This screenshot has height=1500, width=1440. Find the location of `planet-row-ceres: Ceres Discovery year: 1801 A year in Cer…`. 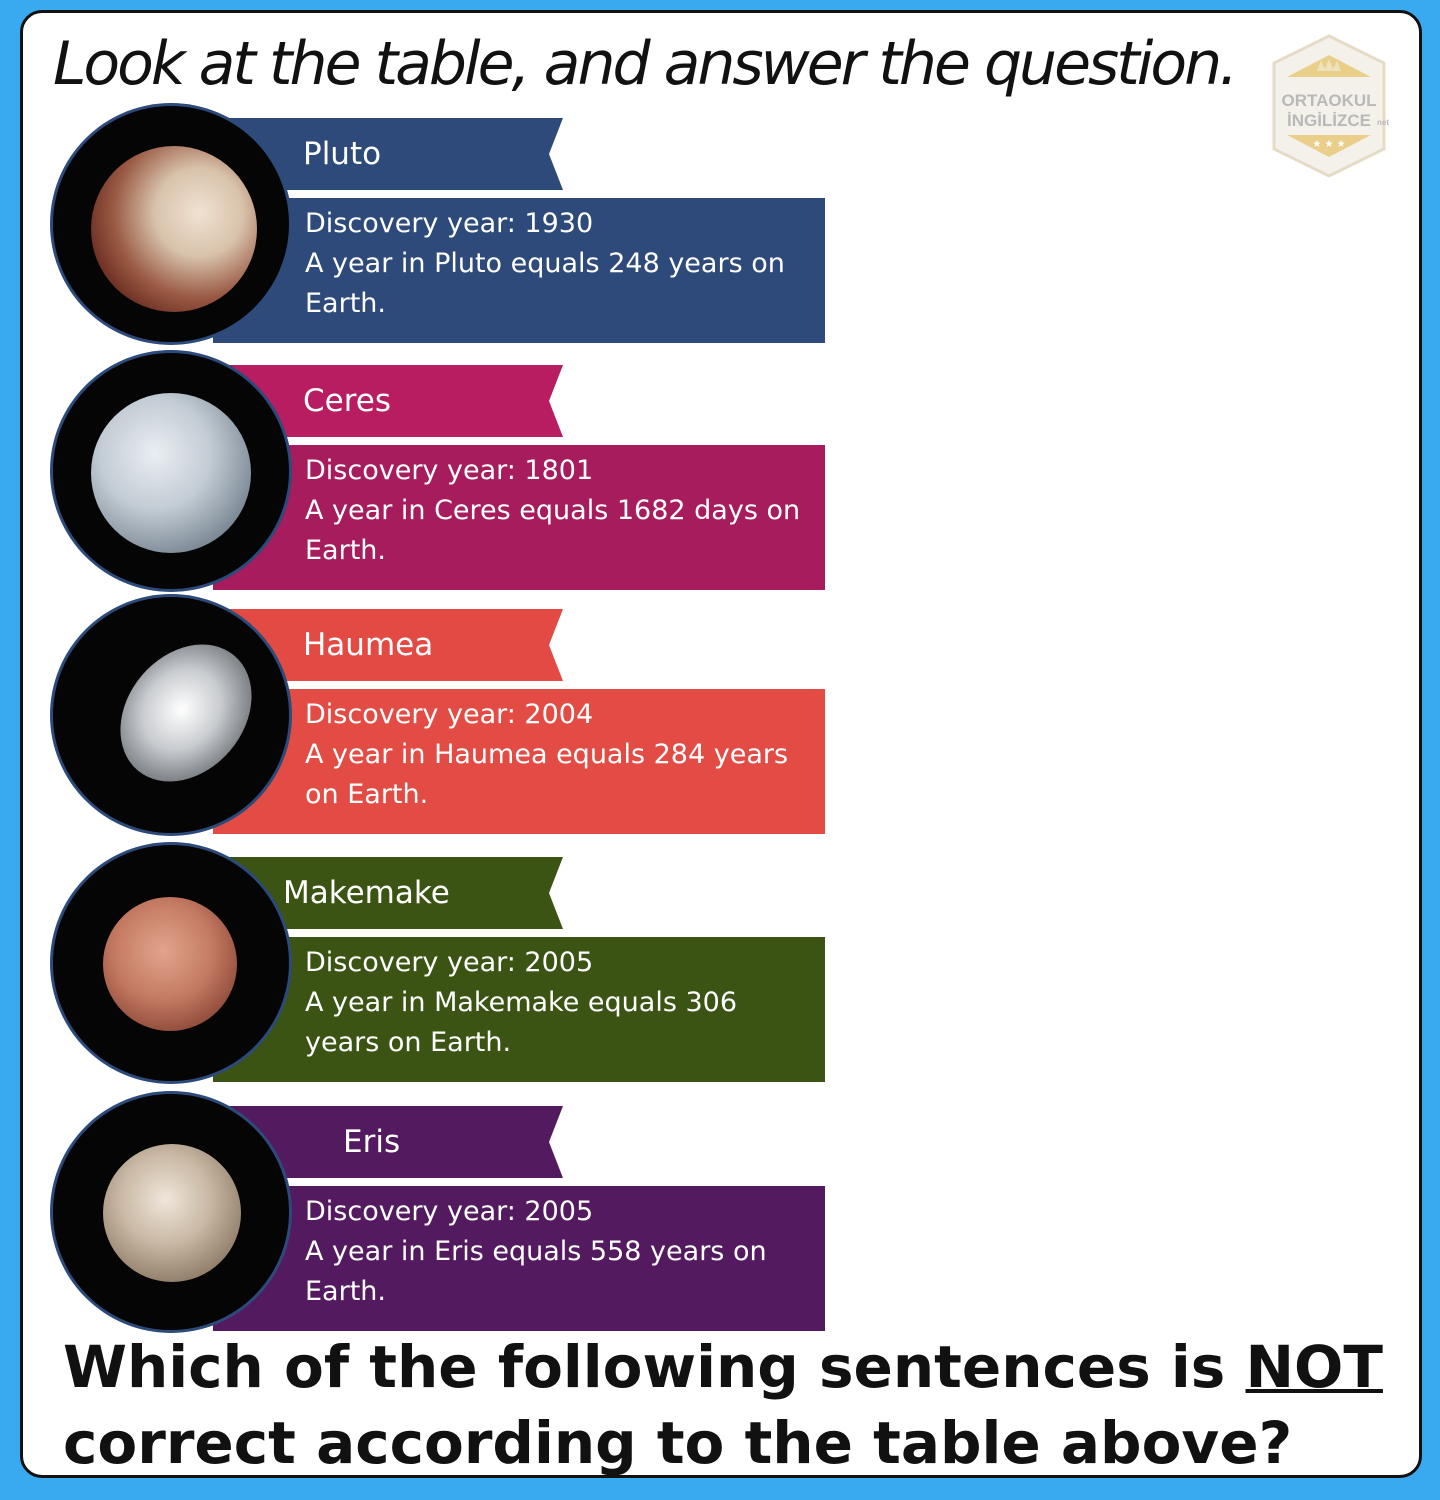

planet-row-ceres: Ceres Discovery year: 1801 A year in Cer… is located at coordinates (433, 479).